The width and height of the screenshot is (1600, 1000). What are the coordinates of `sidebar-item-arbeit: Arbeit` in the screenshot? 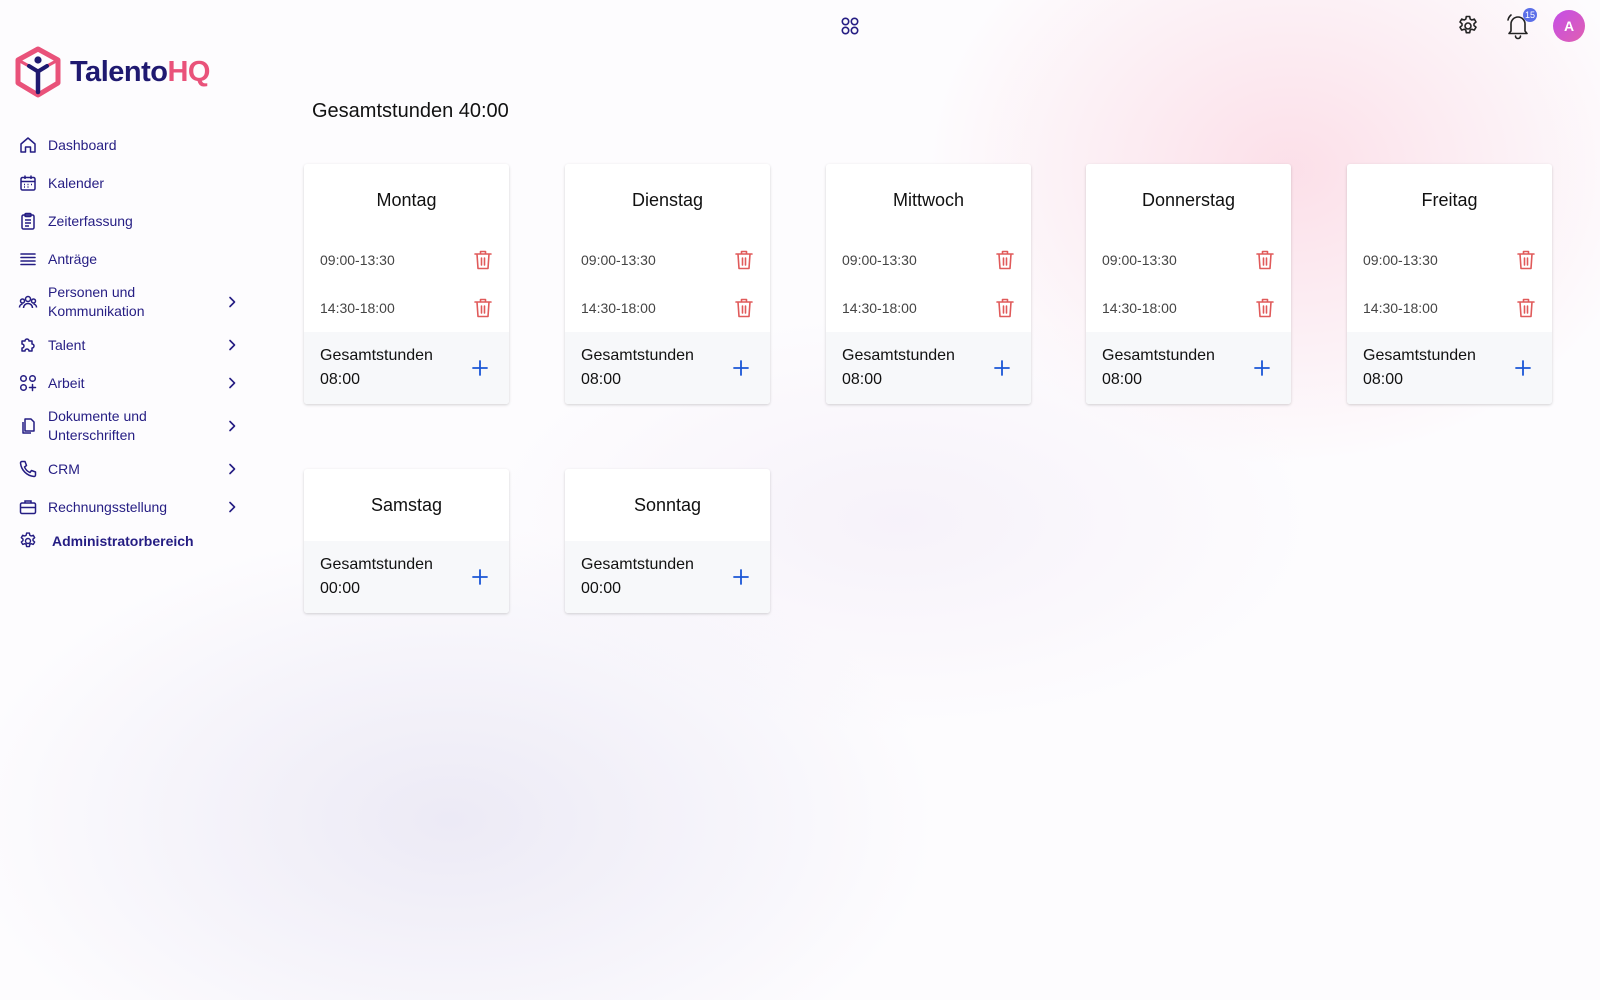 It's located at (130, 383).